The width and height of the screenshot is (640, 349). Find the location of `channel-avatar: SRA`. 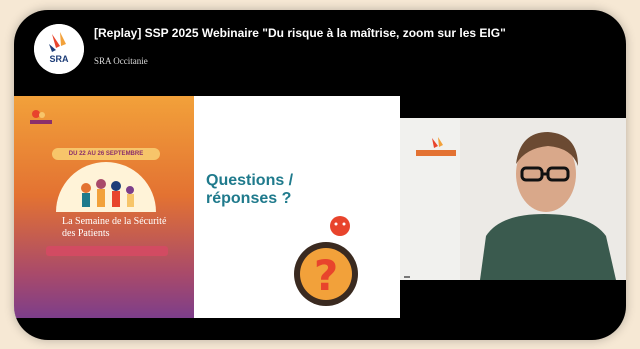

channel-avatar: SRA is located at coordinates (59, 49).